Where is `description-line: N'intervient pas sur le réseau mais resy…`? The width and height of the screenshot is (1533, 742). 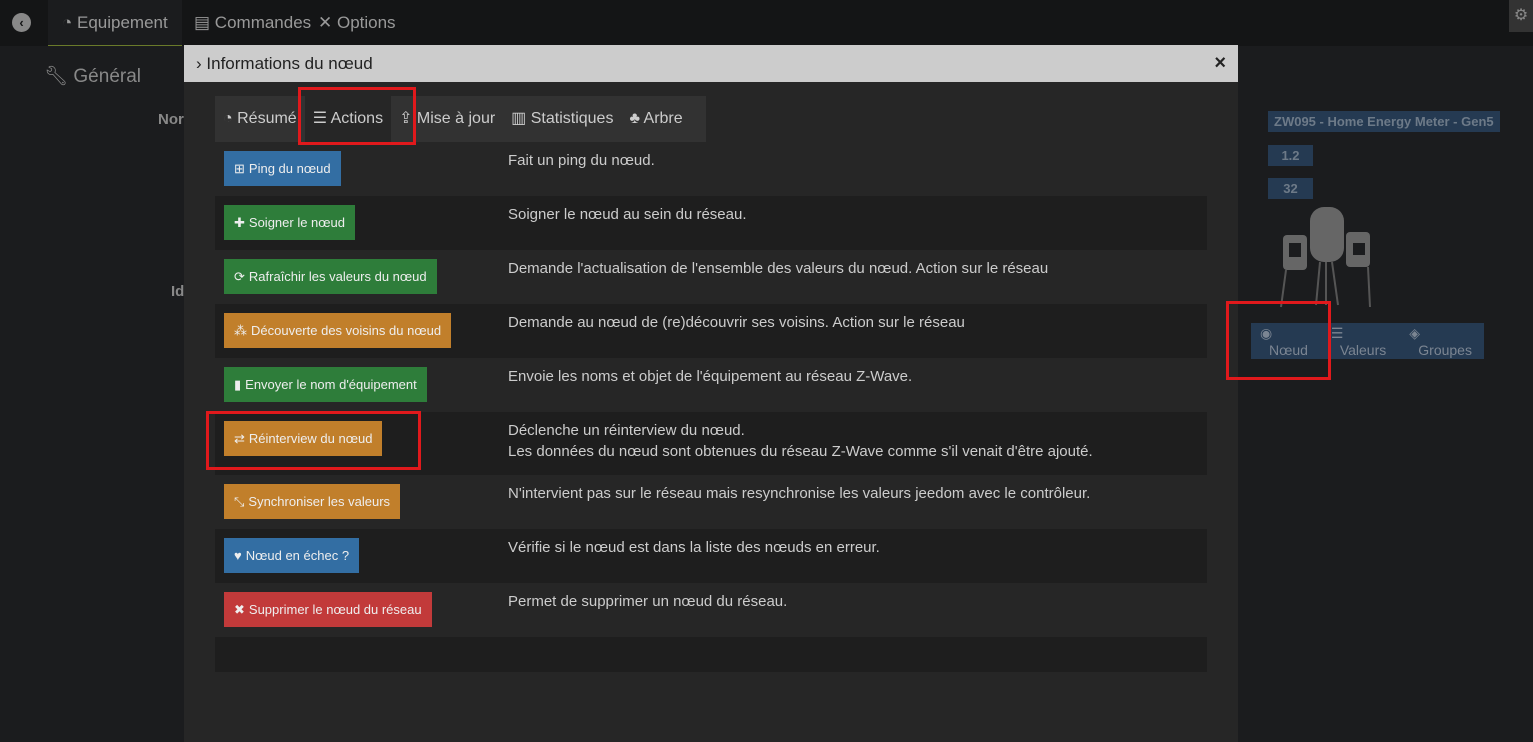
description-line: N'intervient pas sur le réseau mais resy… is located at coordinates (799, 493).